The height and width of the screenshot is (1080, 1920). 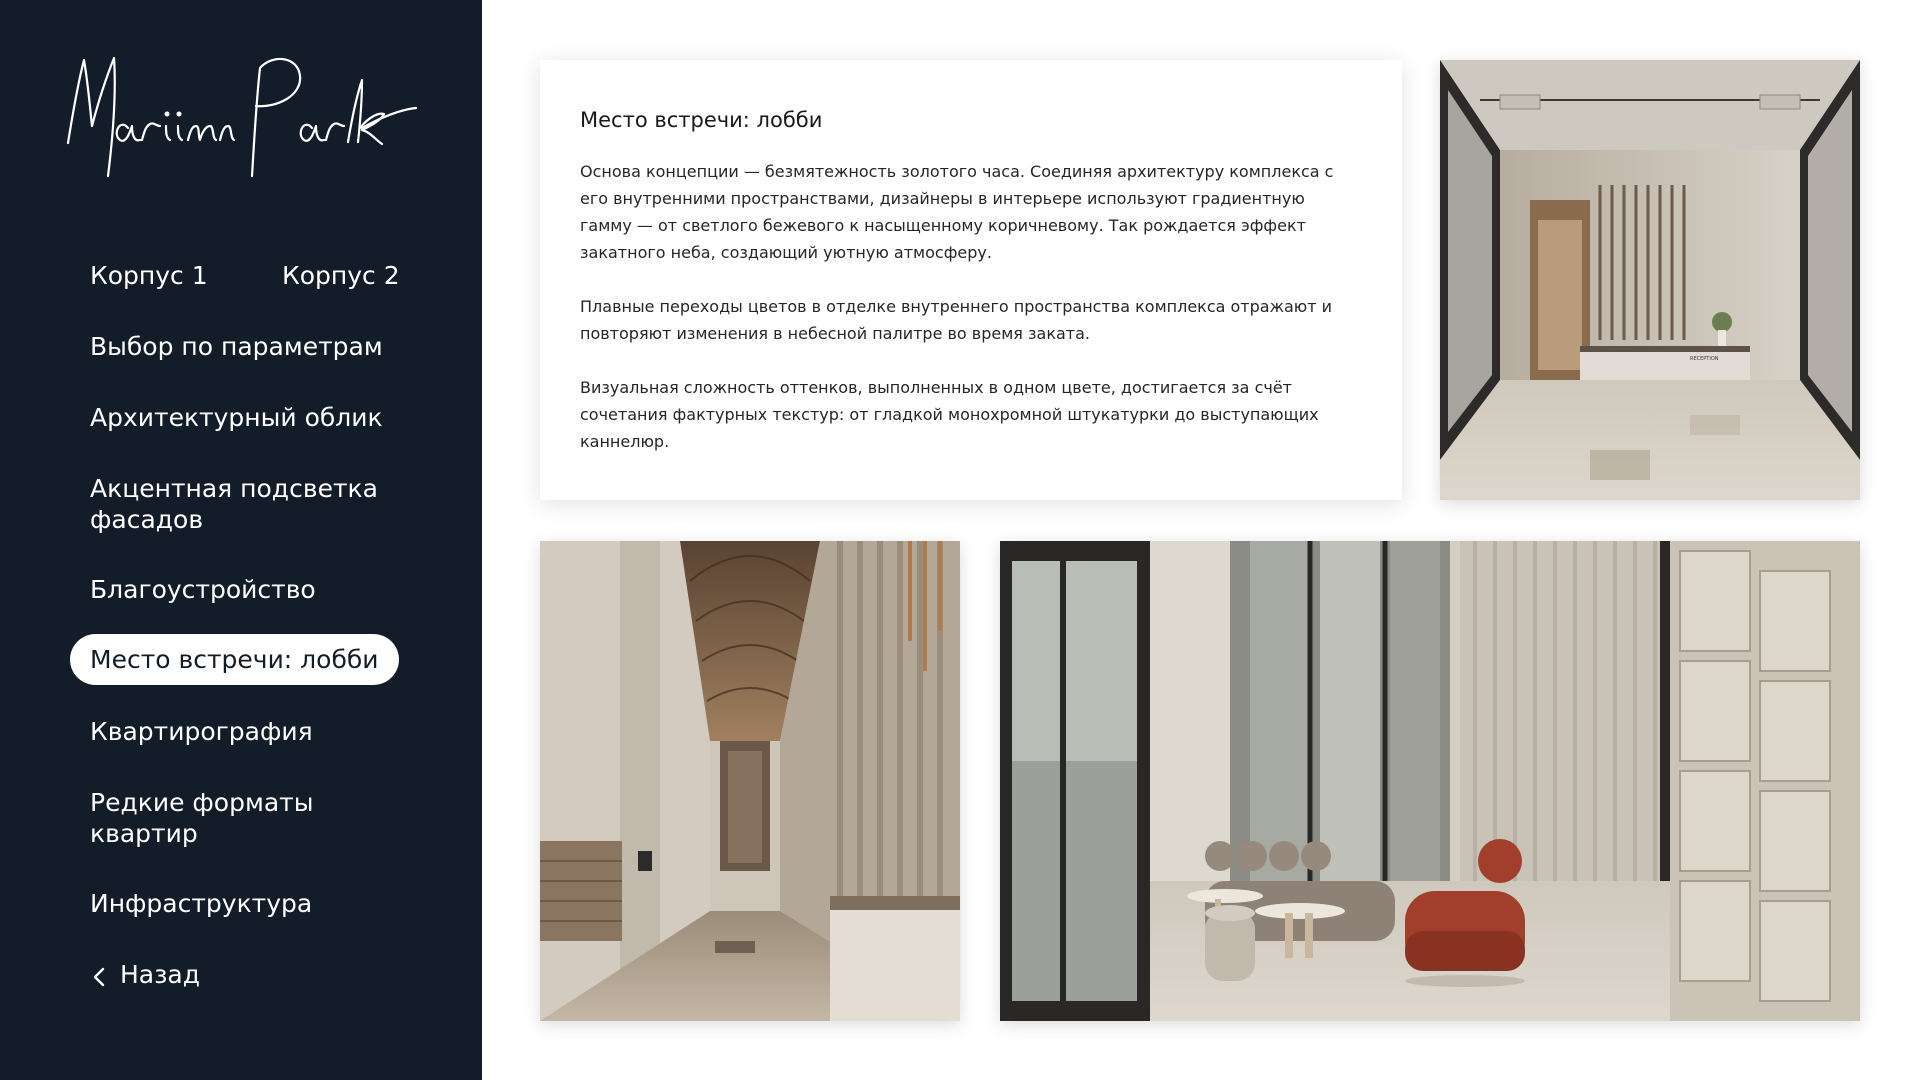 I want to click on corridor-image, so click(x=750, y=781).